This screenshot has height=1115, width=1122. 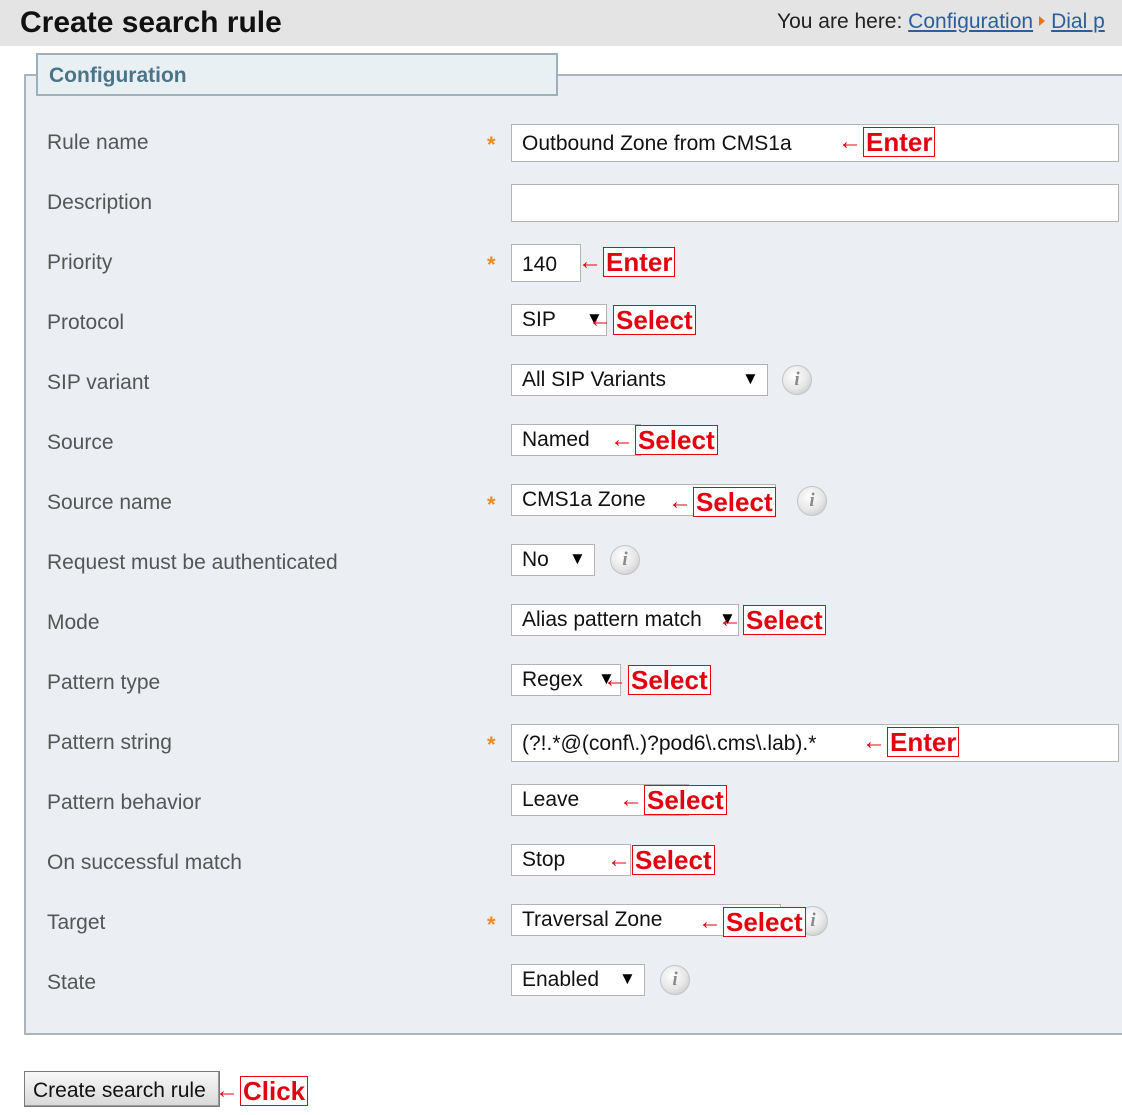 I want to click on priority-input: 140, so click(x=546, y=263).